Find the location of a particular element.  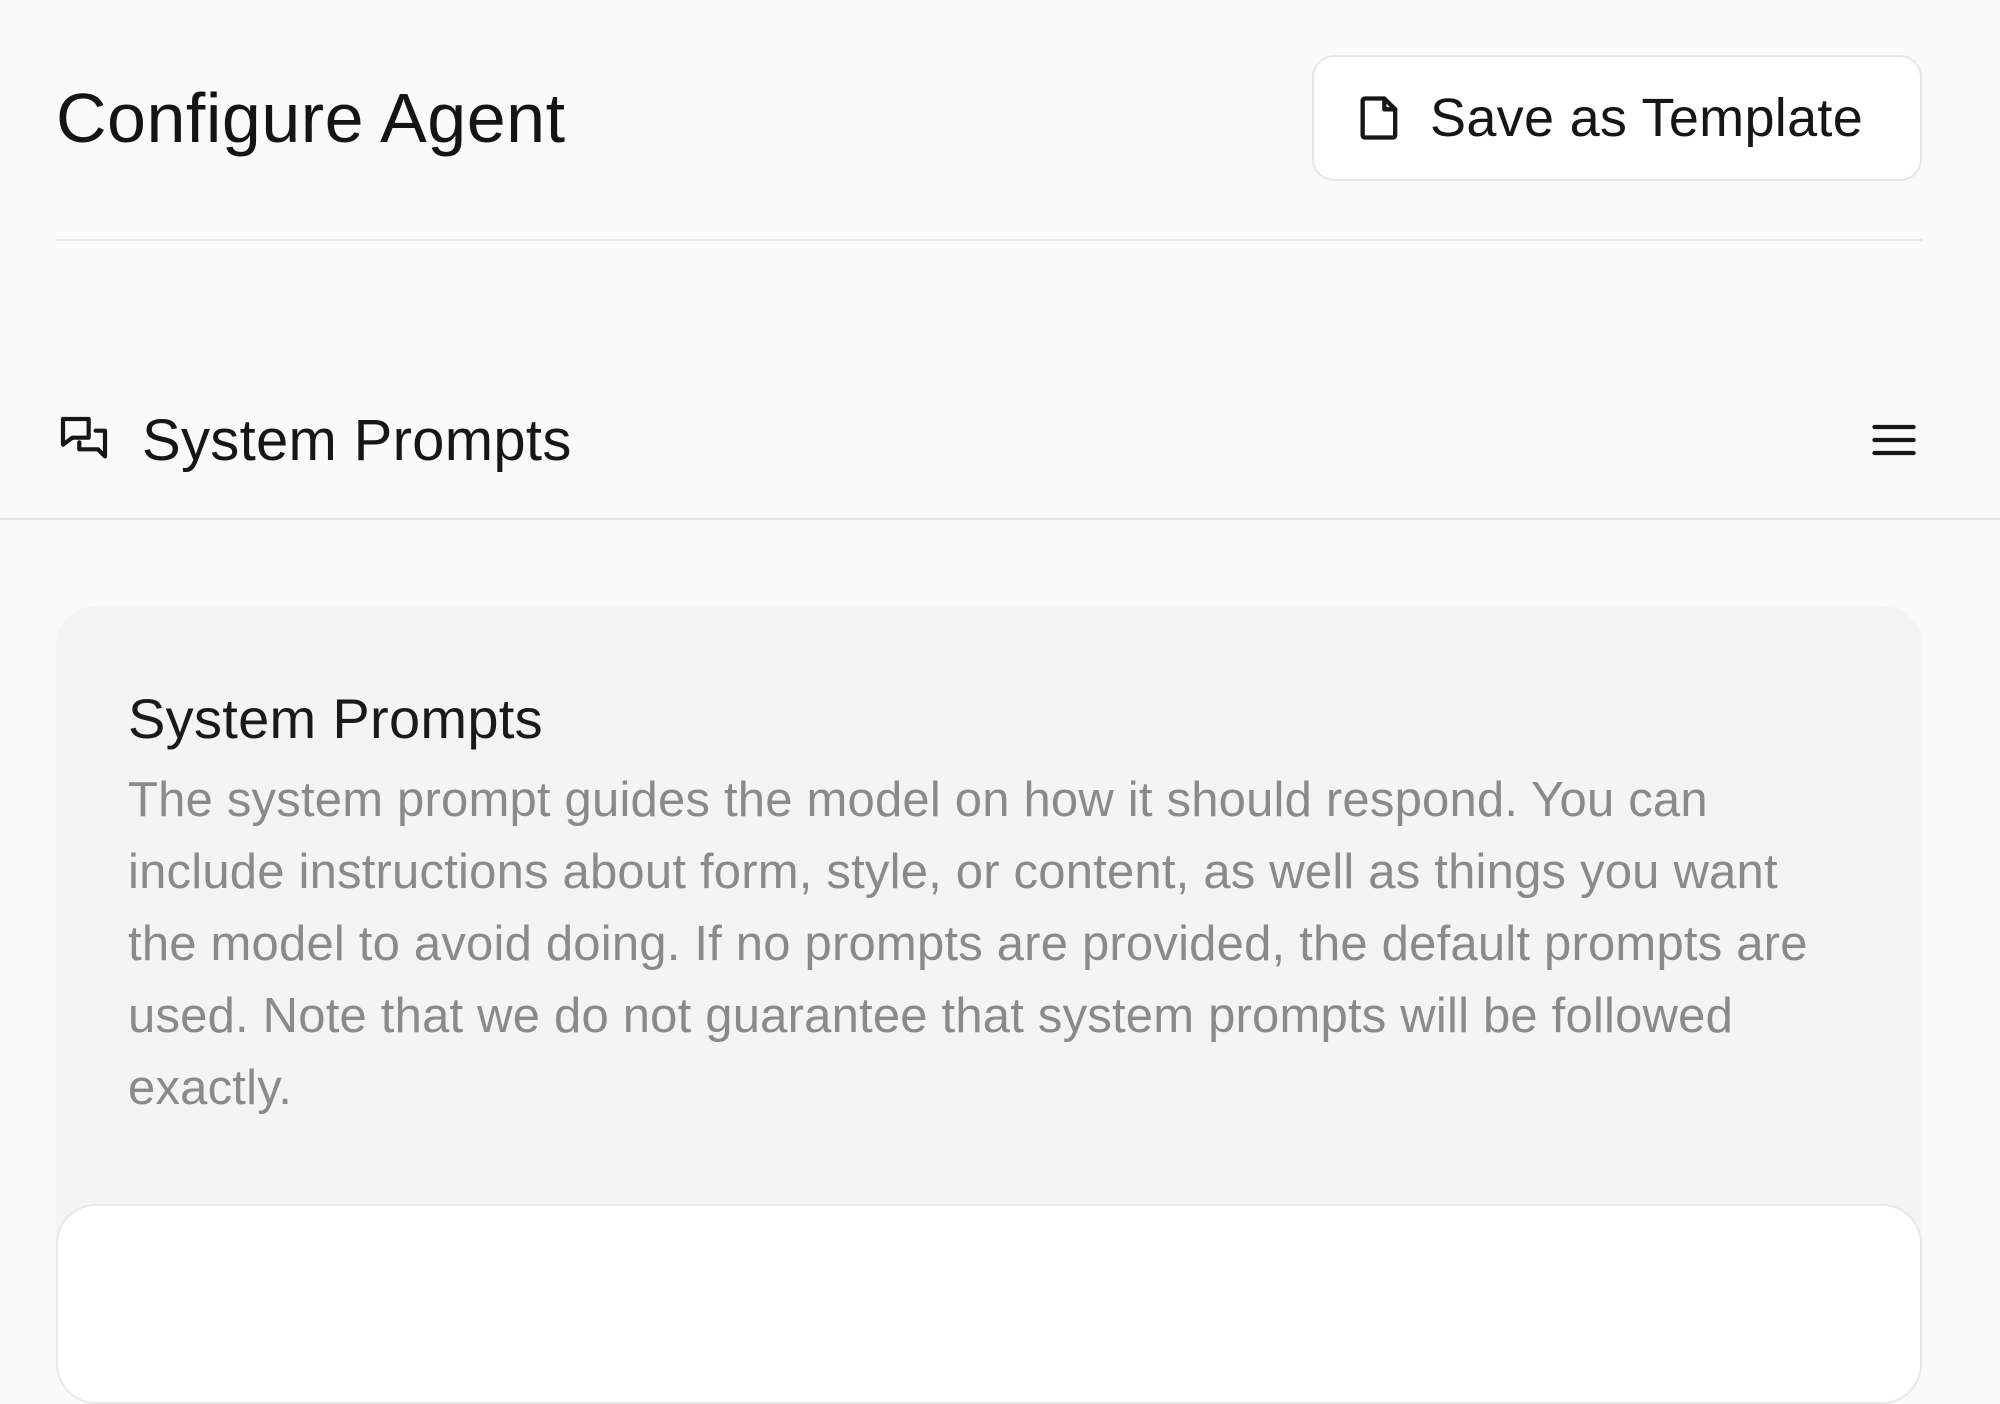

section-bar-system-prompts: System Prompts is located at coordinates (1000, 440).